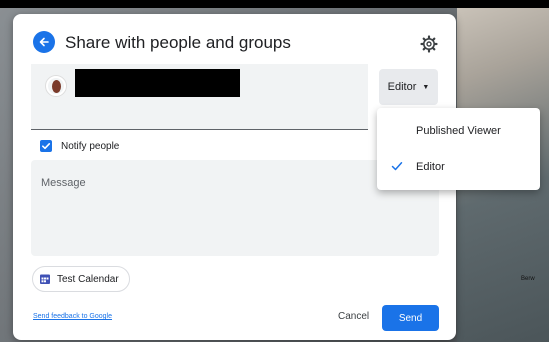 The width and height of the screenshot is (549, 342). What do you see at coordinates (178, 42) in the screenshot?
I see `dialog-title: Share with people and groups` at bounding box center [178, 42].